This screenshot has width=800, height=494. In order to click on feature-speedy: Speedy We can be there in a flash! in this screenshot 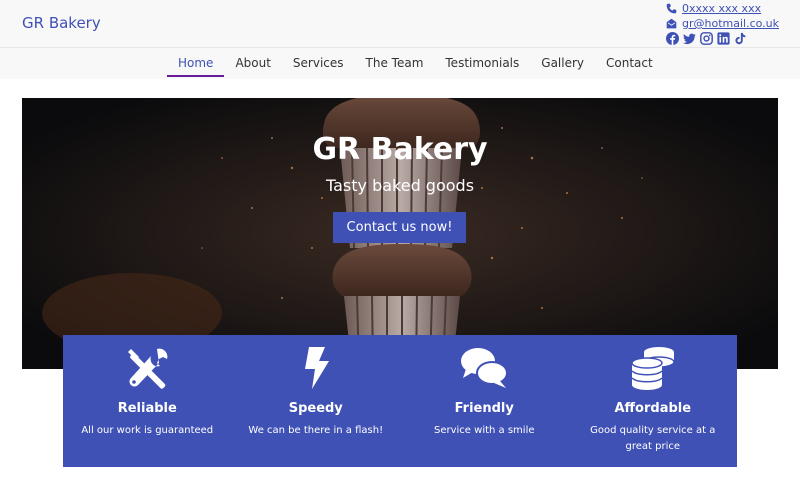, I will do `click(316, 401)`.